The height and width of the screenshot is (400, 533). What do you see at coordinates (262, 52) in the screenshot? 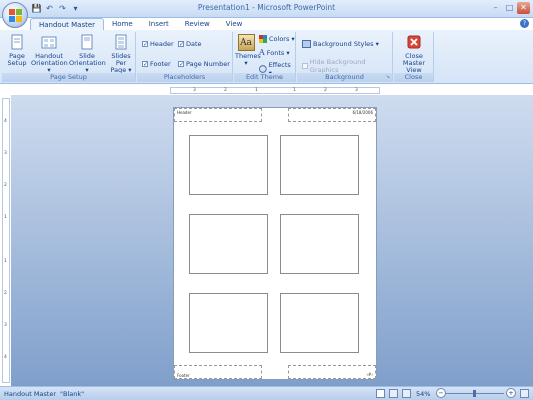
I see `fonts-icon: A` at bounding box center [262, 52].